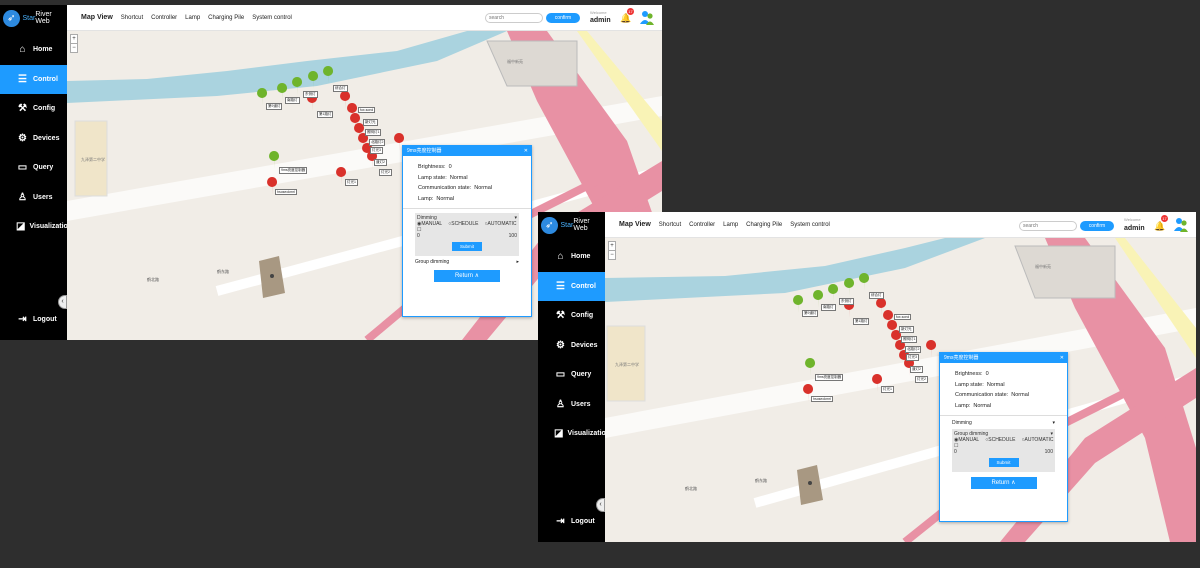 The image size is (1200, 568). What do you see at coordinates (1043, 266) in the screenshot?
I see `map-label-district: 福中新苑` at bounding box center [1043, 266].